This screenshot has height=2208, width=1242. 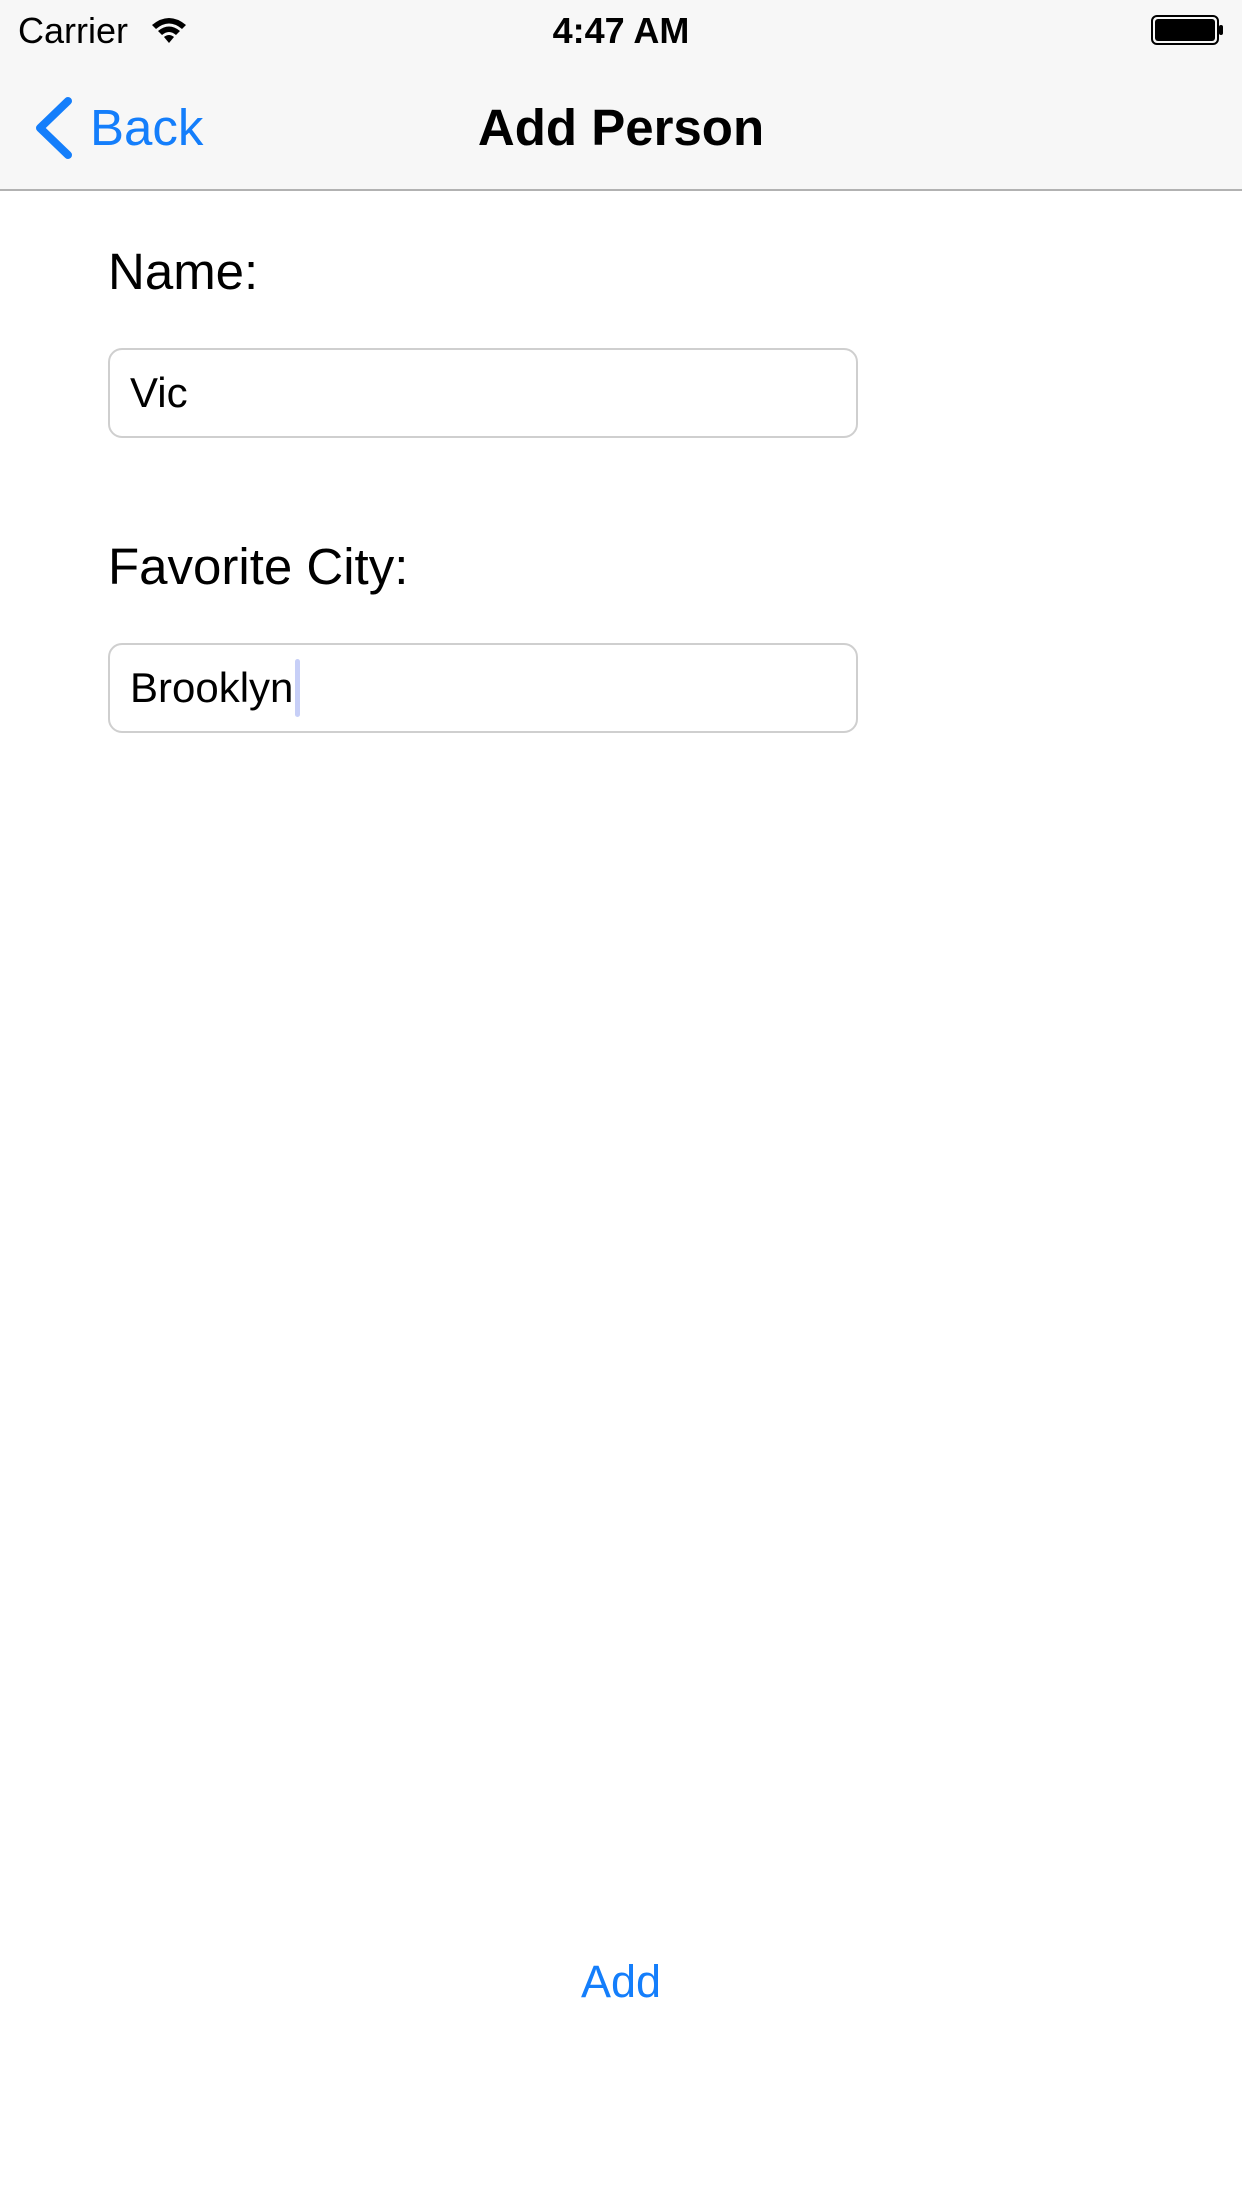 I want to click on favorite-city-field-value: Brooklyn, so click(x=212, y=687).